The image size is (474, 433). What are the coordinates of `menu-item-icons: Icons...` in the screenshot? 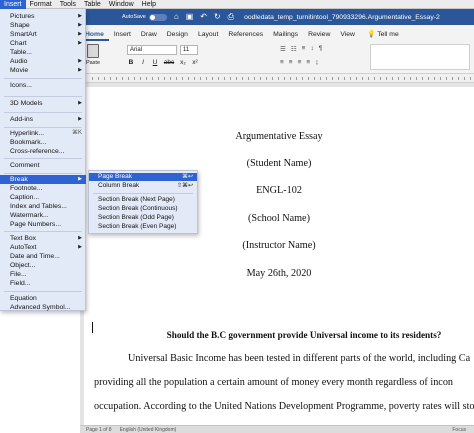 It's located at (43, 85).